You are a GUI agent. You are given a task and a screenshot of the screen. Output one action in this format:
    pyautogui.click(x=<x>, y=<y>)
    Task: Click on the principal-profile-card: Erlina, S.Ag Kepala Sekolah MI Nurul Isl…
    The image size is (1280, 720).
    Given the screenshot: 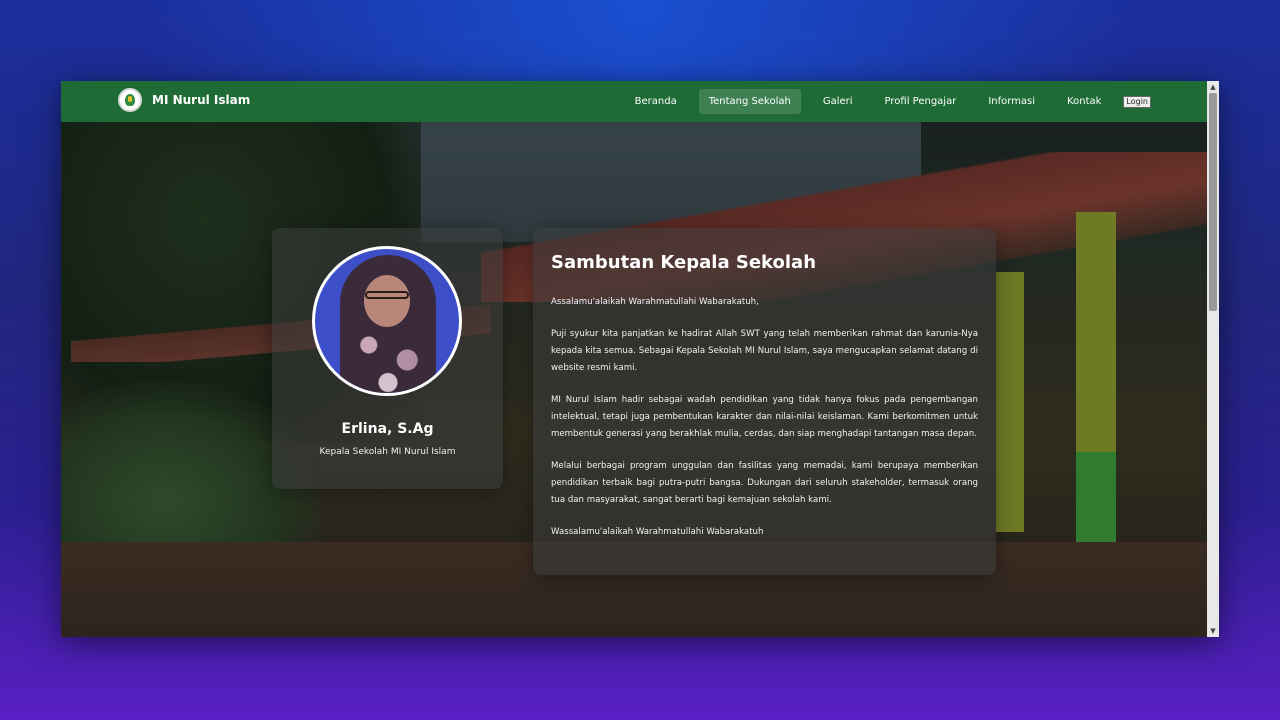 What is the action you would take?
    pyautogui.click(x=387, y=358)
    